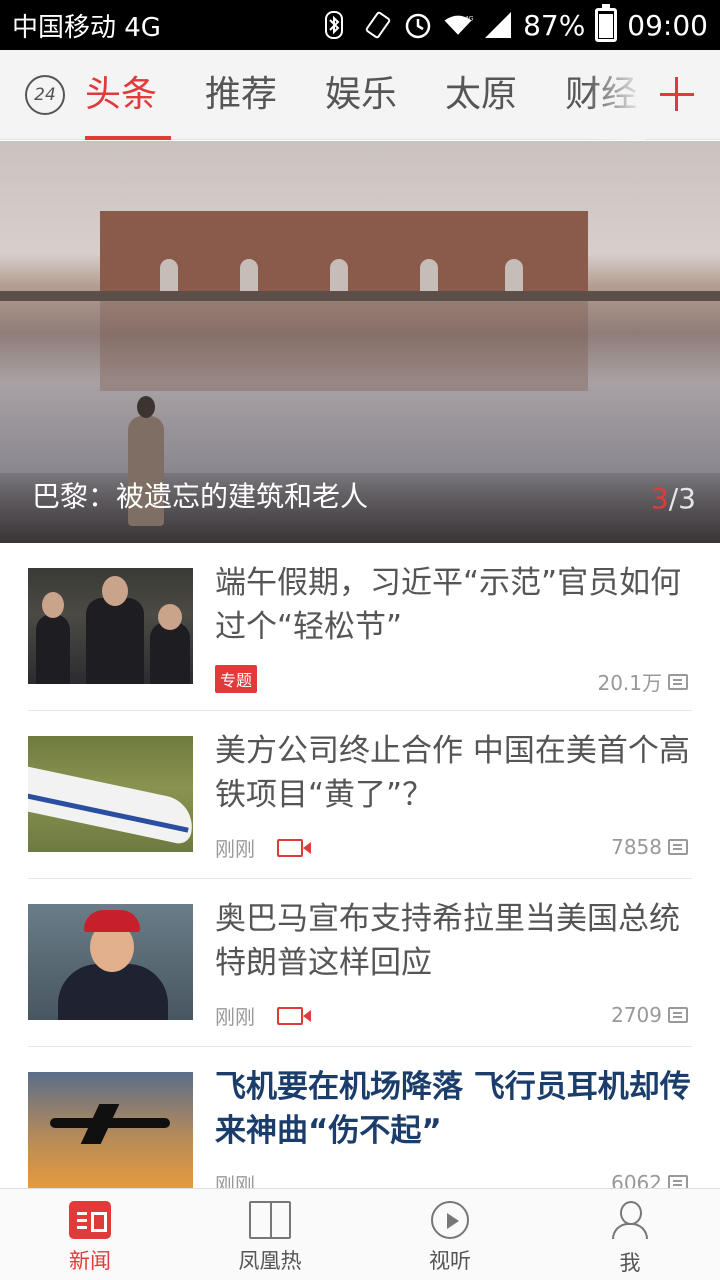 The image size is (720, 1280). I want to click on nav-news: 新闻, so click(90, 1234).